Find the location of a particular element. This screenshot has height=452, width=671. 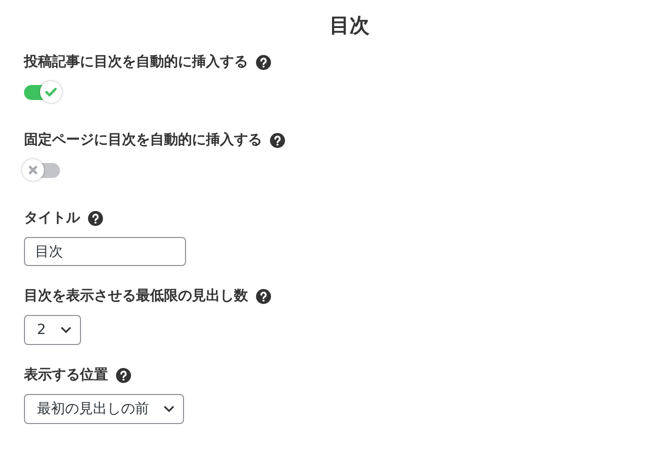

dropdown: 2 is located at coordinates (52, 330).